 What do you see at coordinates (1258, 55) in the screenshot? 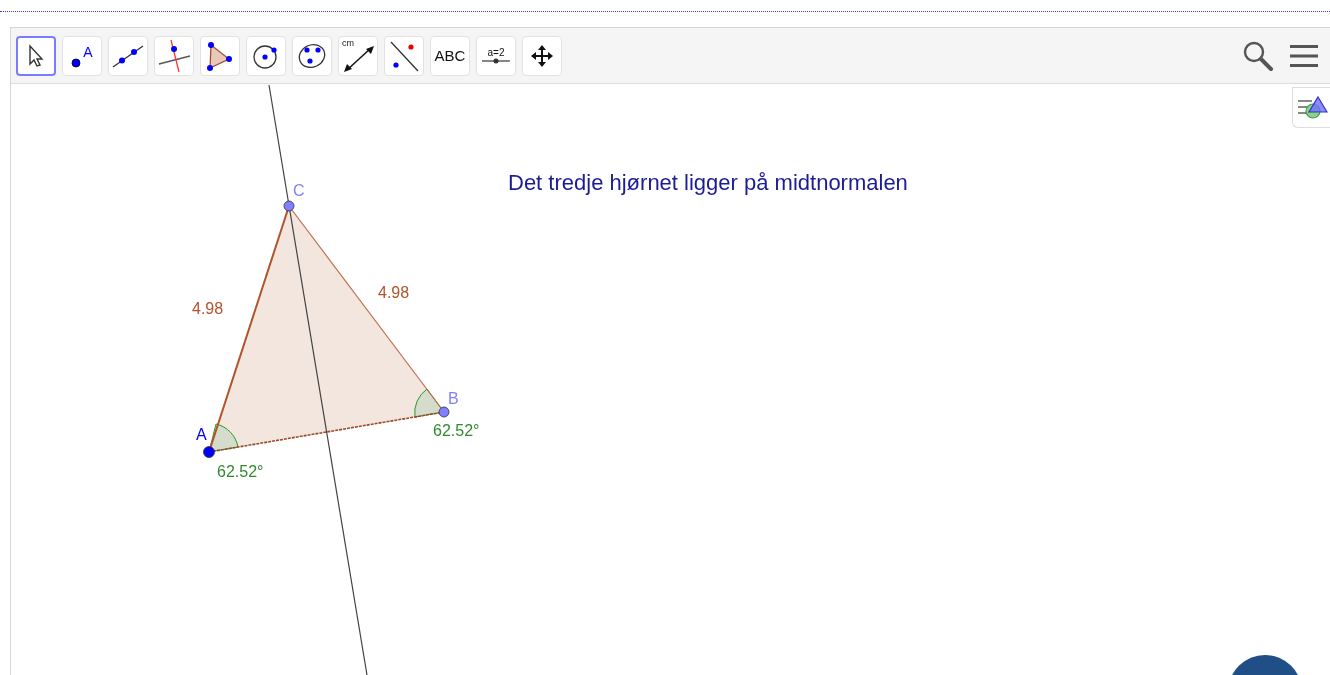
I see `search-icon` at bounding box center [1258, 55].